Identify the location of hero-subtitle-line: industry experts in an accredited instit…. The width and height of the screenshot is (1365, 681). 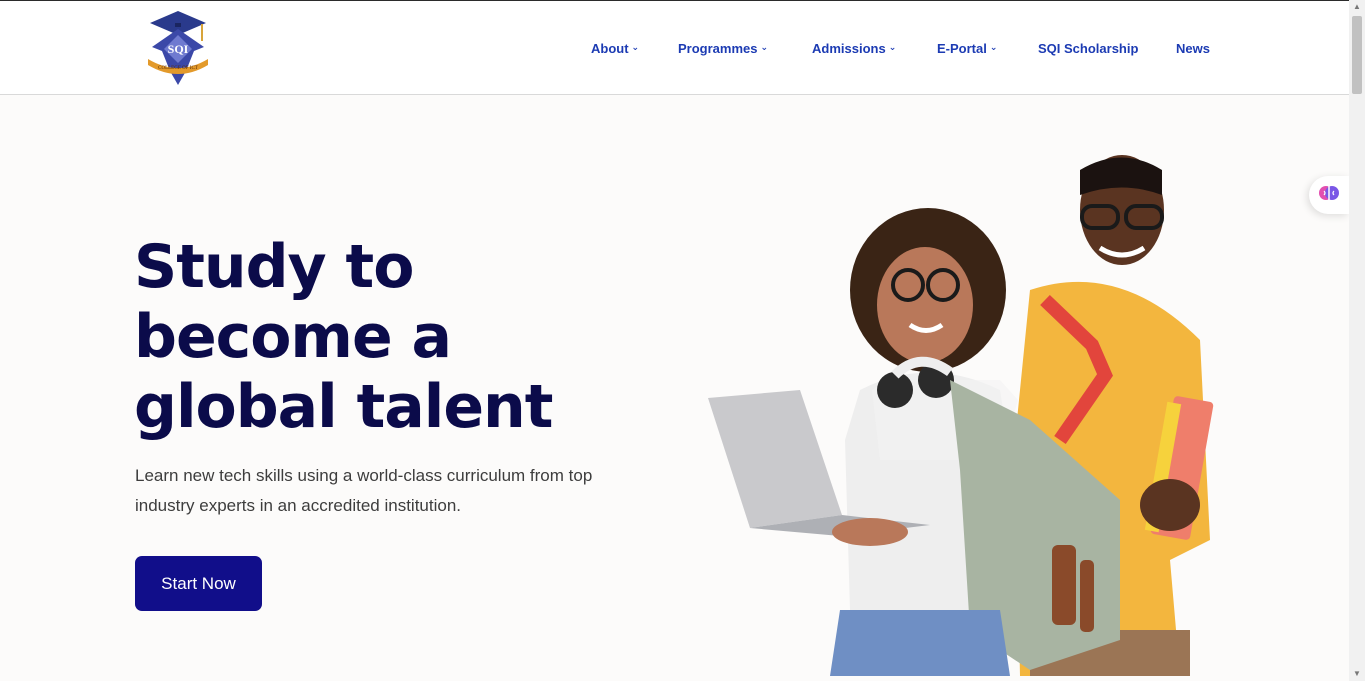
(298, 505).